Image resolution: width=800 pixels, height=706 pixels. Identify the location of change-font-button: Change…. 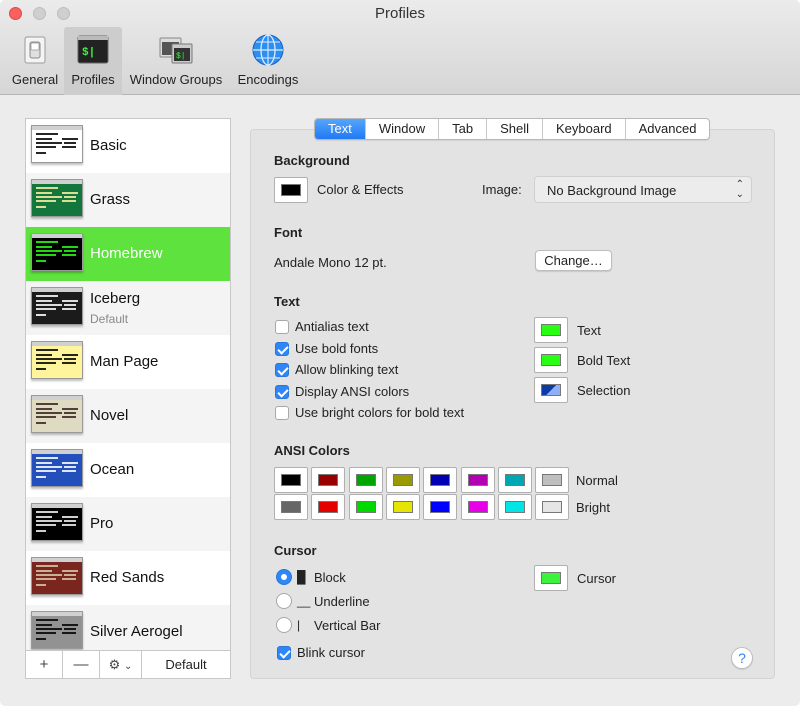
(573, 260).